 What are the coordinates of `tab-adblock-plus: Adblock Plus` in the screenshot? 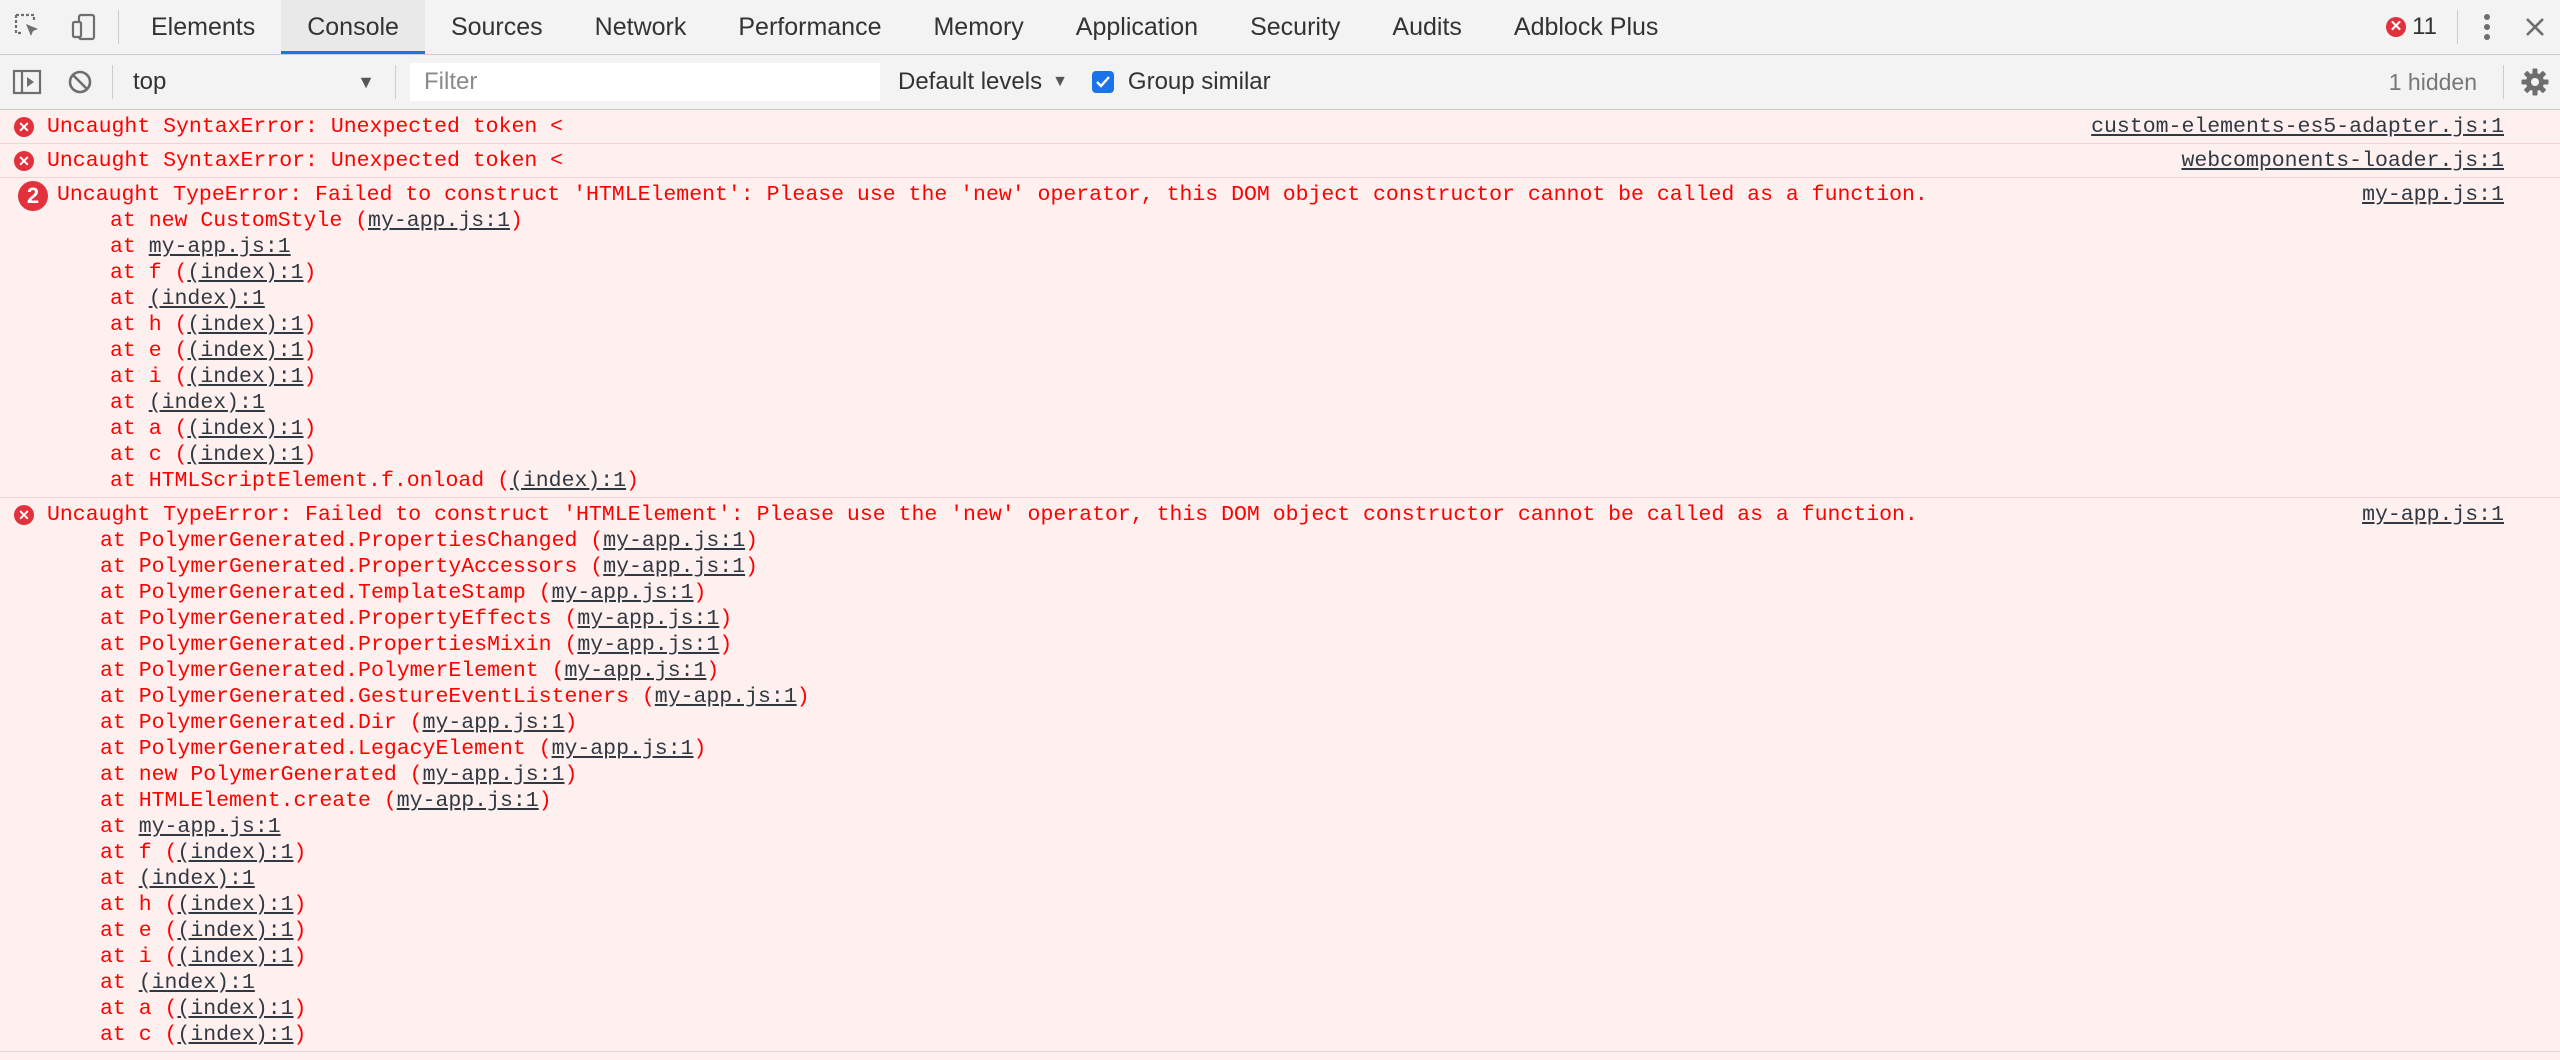 It's located at (1586, 27).